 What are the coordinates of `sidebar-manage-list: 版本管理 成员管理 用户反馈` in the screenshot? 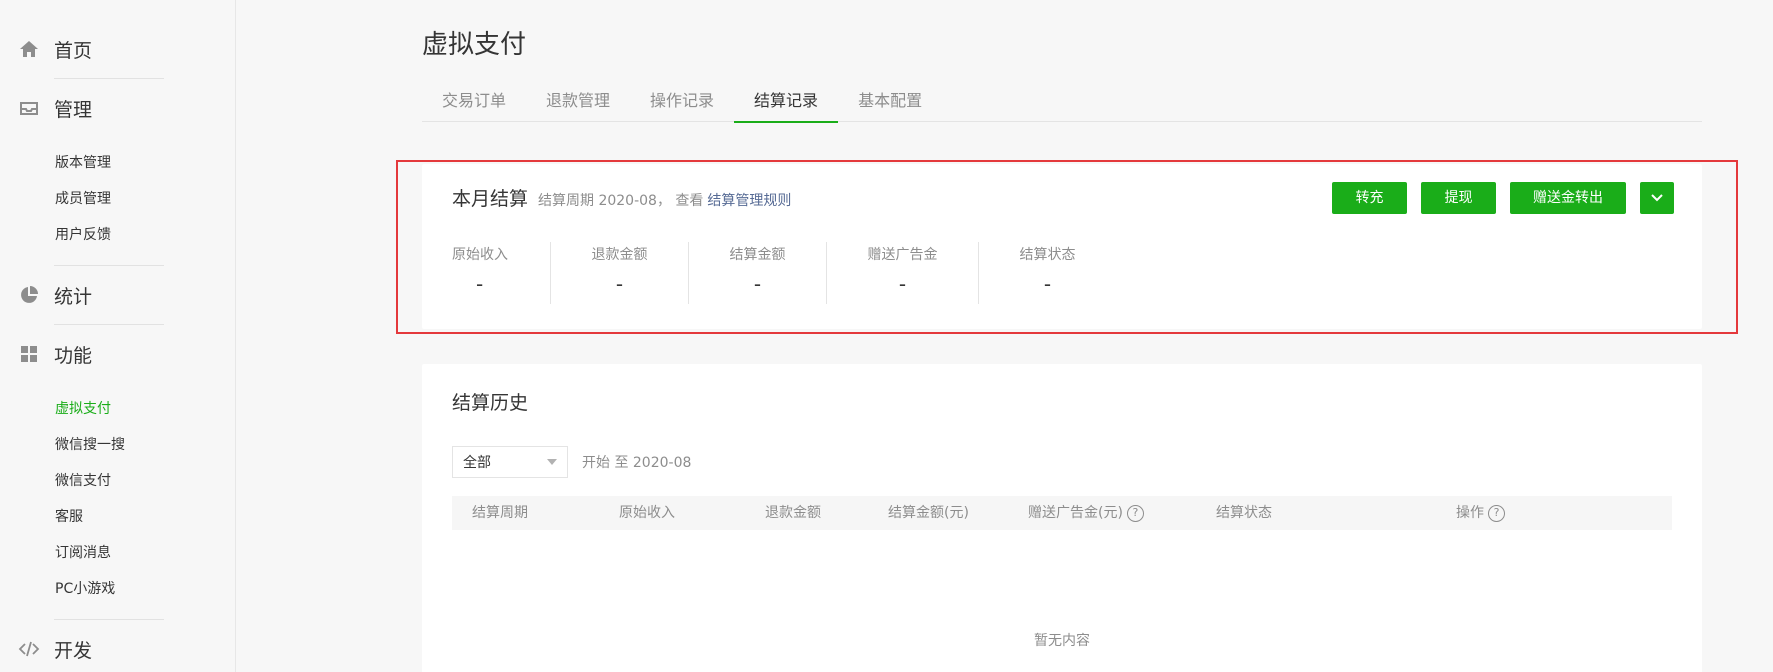 It's located at (117, 201).